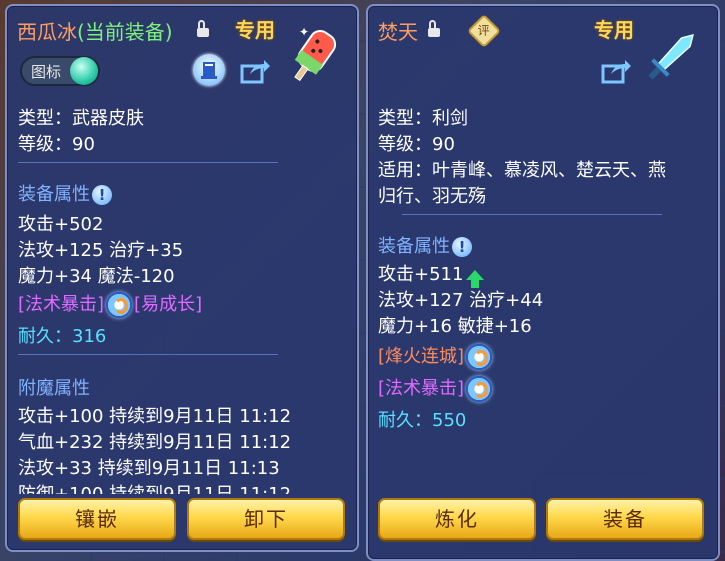 The height and width of the screenshot is (561, 725). What do you see at coordinates (62, 336) in the screenshot?
I see `durability: 耐久：316` at bounding box center [62, 336].